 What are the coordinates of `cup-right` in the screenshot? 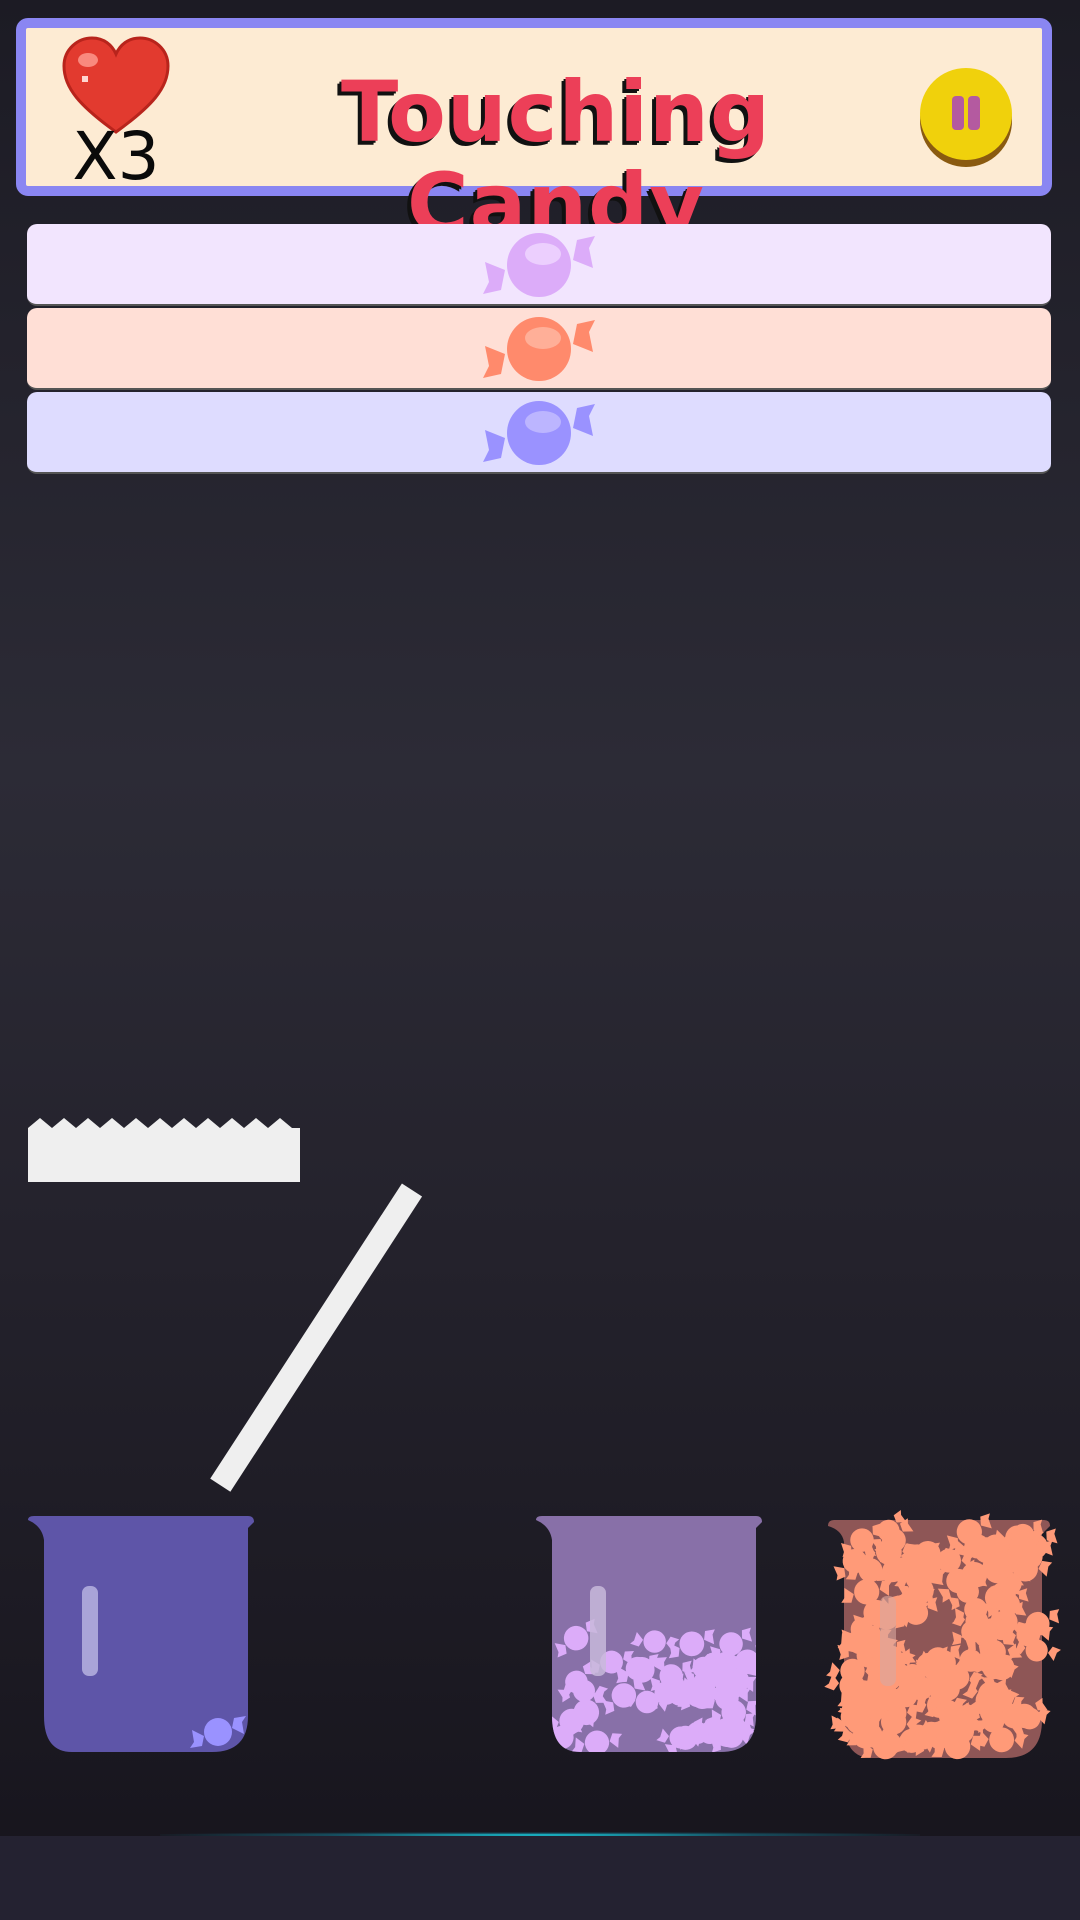 It's located at (942, 1634).